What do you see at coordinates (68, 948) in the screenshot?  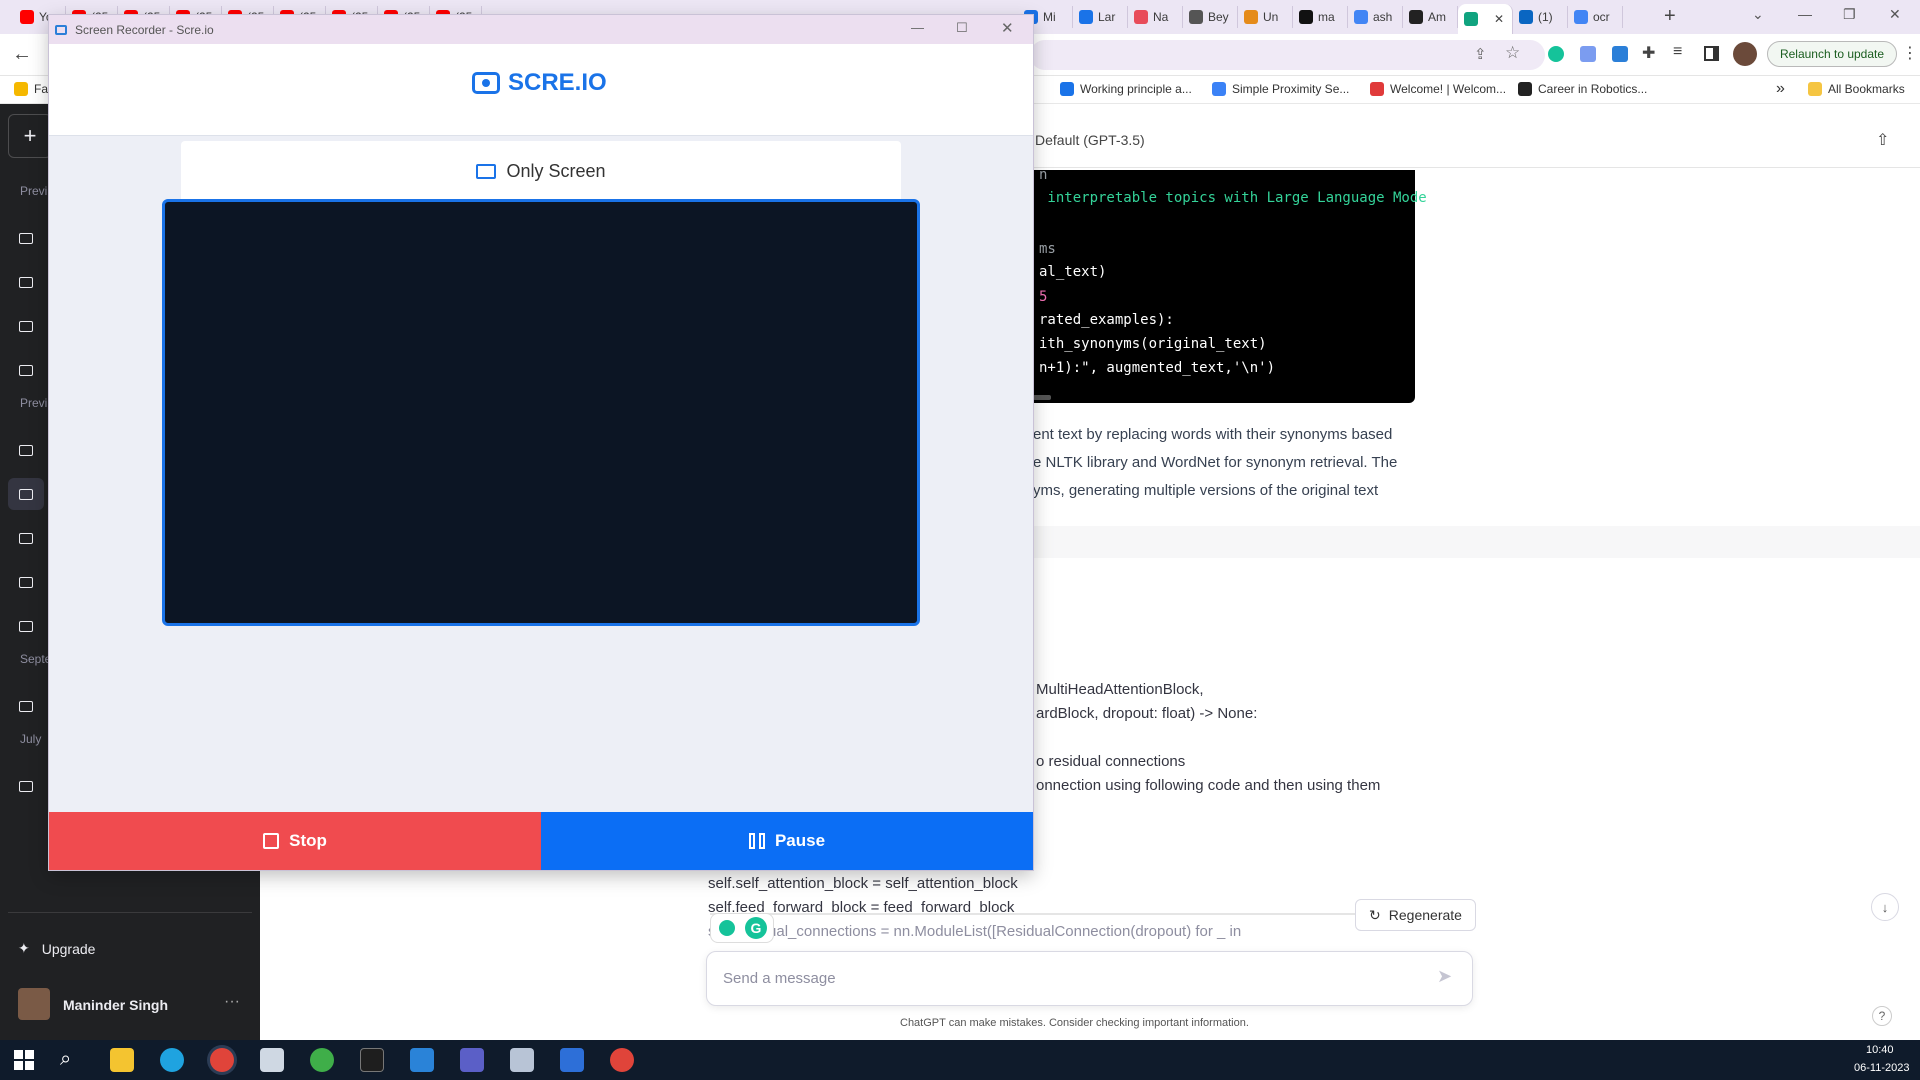 I see `upgrade-label: Upgrade` at bounding box center [68, 948].